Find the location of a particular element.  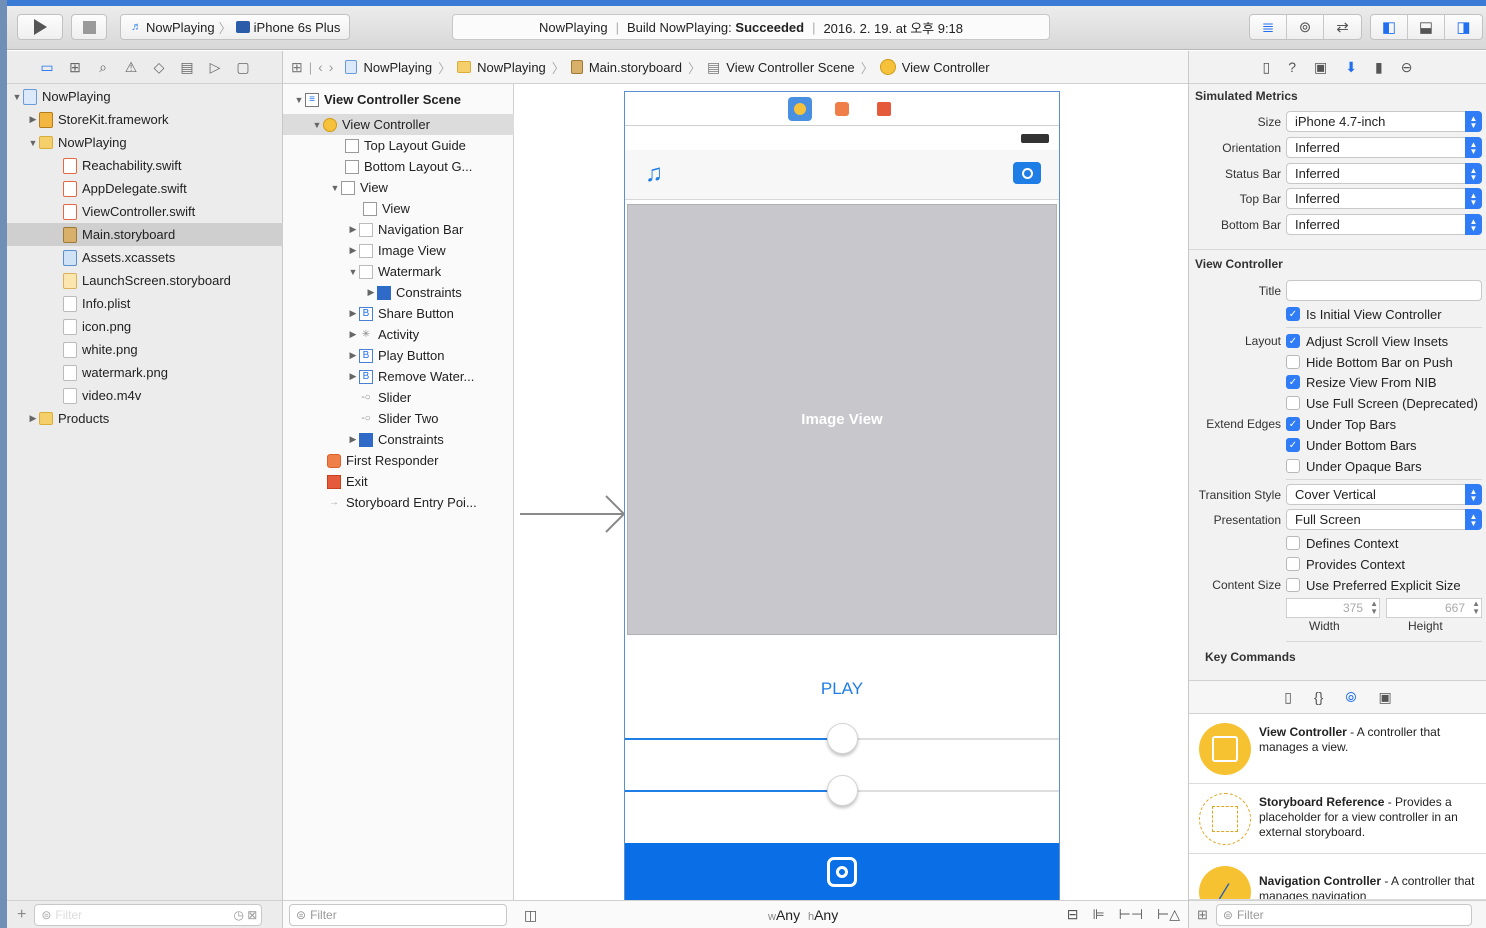

version-editor-button: ⇄ is located at coordinates (1342, 27).